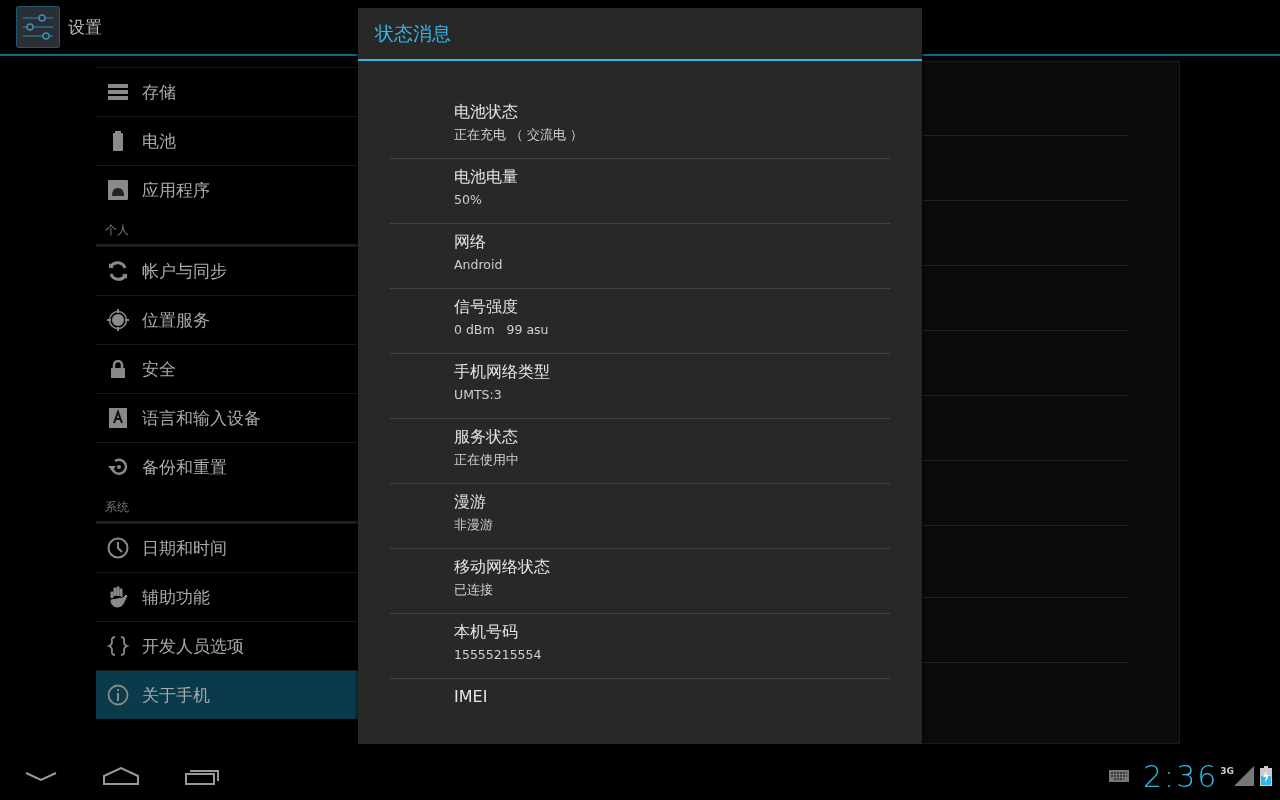 The width and height of the screenshot is (1280, 800). I want to click on signal-icon, so click(1244, 776).